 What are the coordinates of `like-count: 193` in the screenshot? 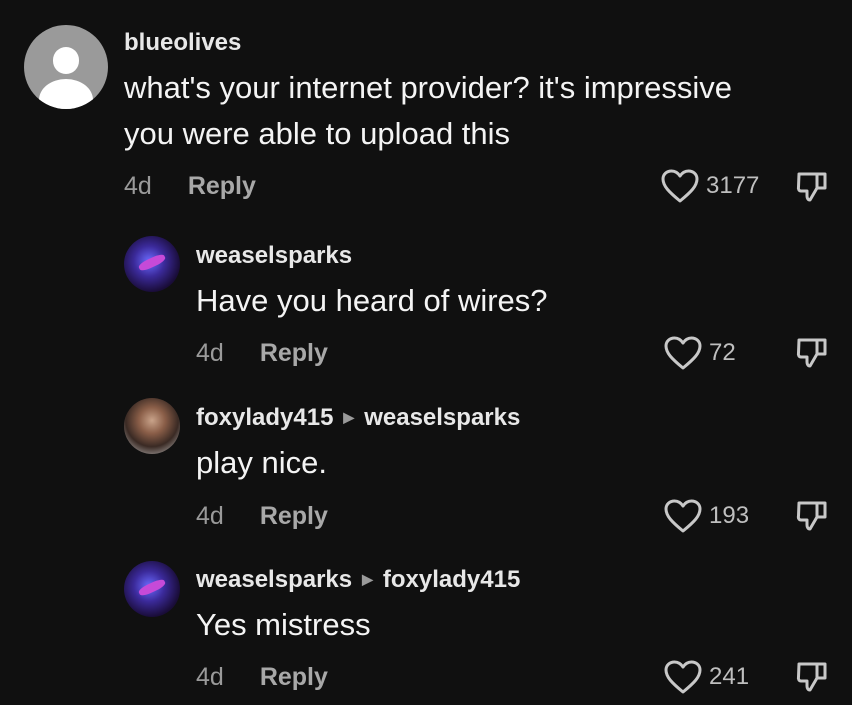 It's located at (729, 515).